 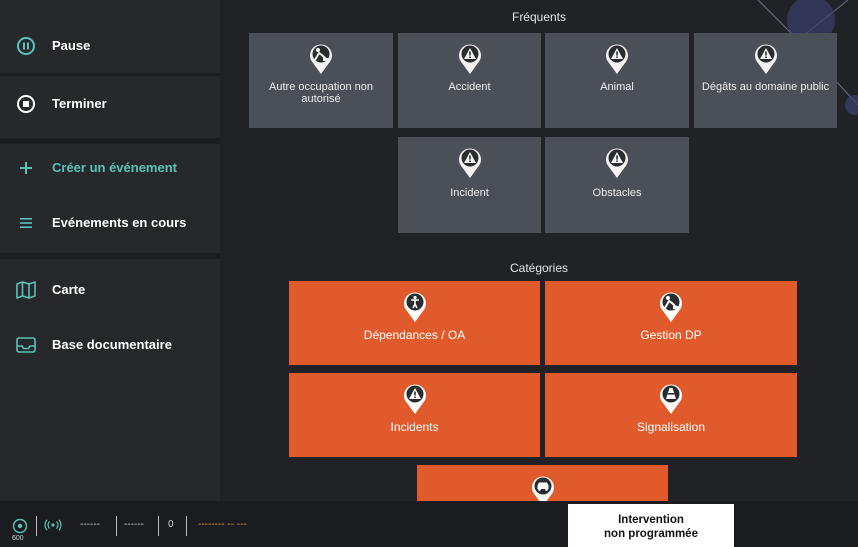 What do you see at coordinates (543, 487) in the screenshot?
I see `car-pin-icon` at bounding box center [543, 487].